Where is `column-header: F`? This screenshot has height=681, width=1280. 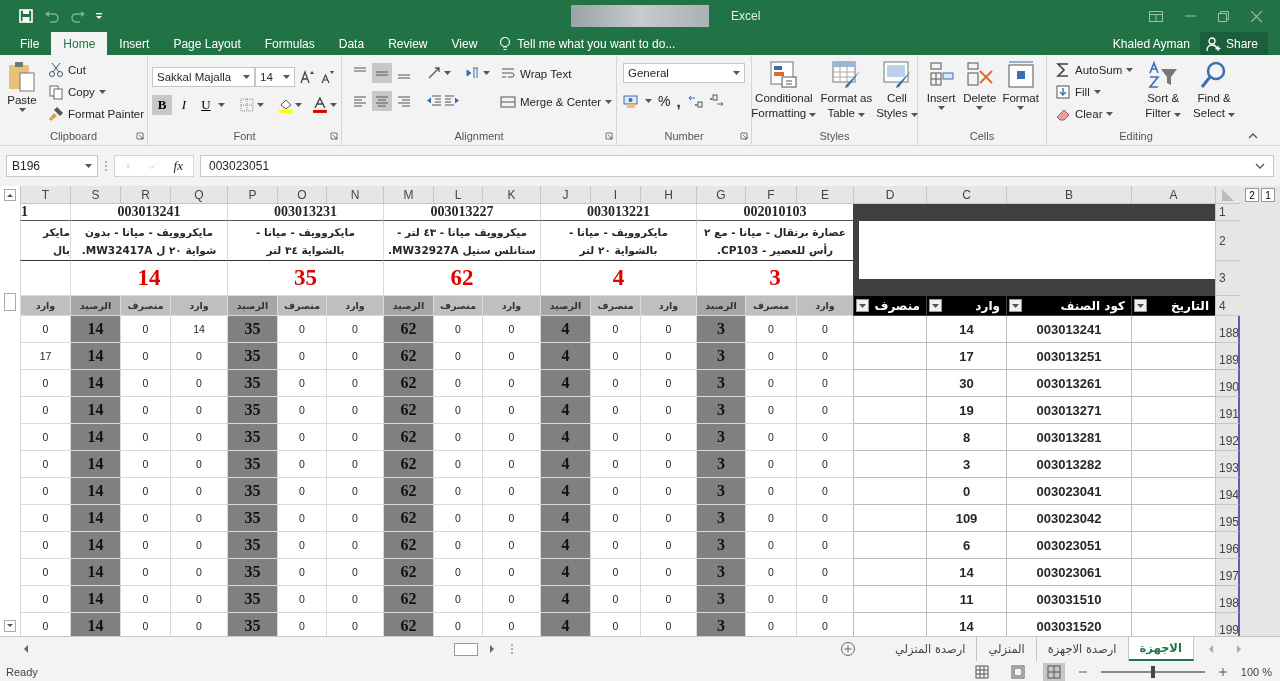 column-header: F is located at coordinates (770, 195).